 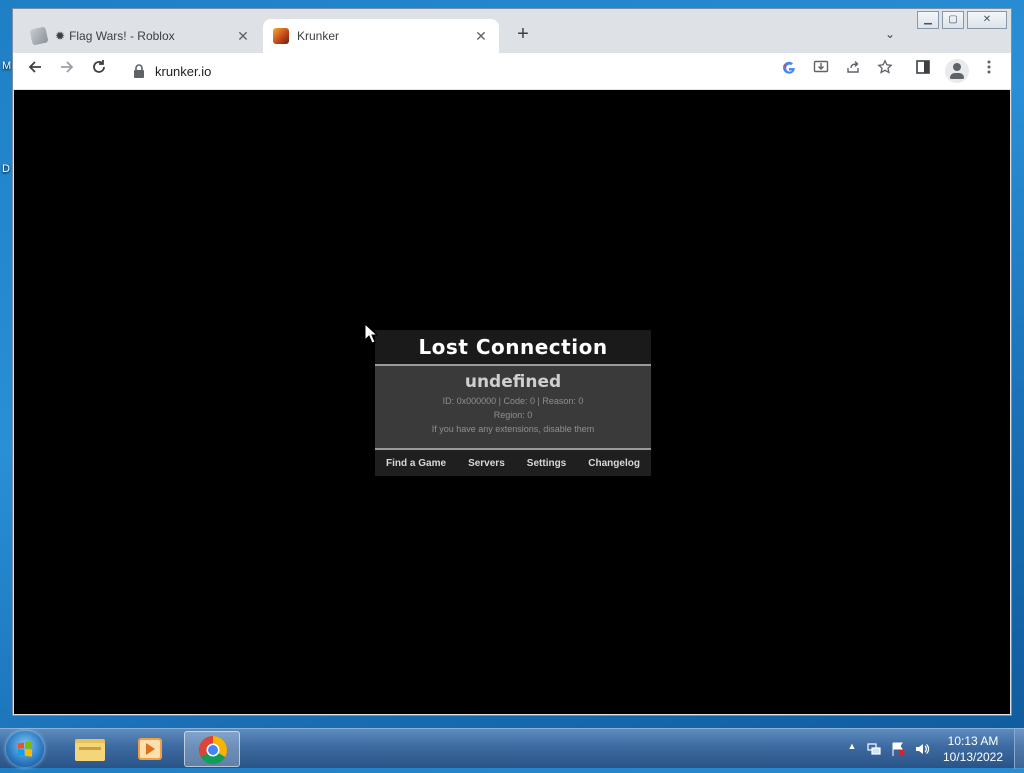 What do you see at coordinates (973, 757) in the screenshot?
I see `clock-date: 10/13/2022` at bounding box center [973, 757].